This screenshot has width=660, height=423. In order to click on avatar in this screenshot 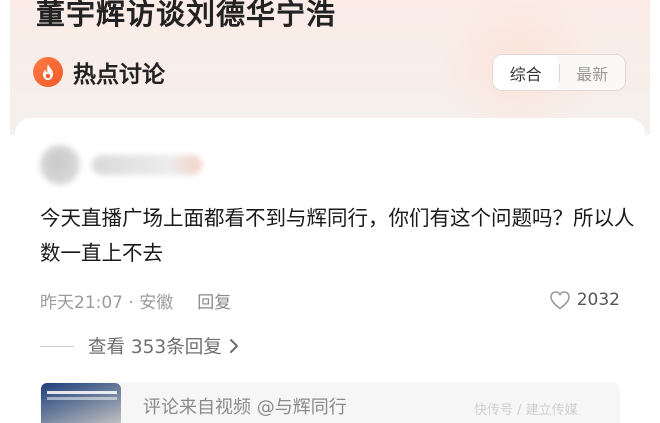, I will do `click(60, 165)`.